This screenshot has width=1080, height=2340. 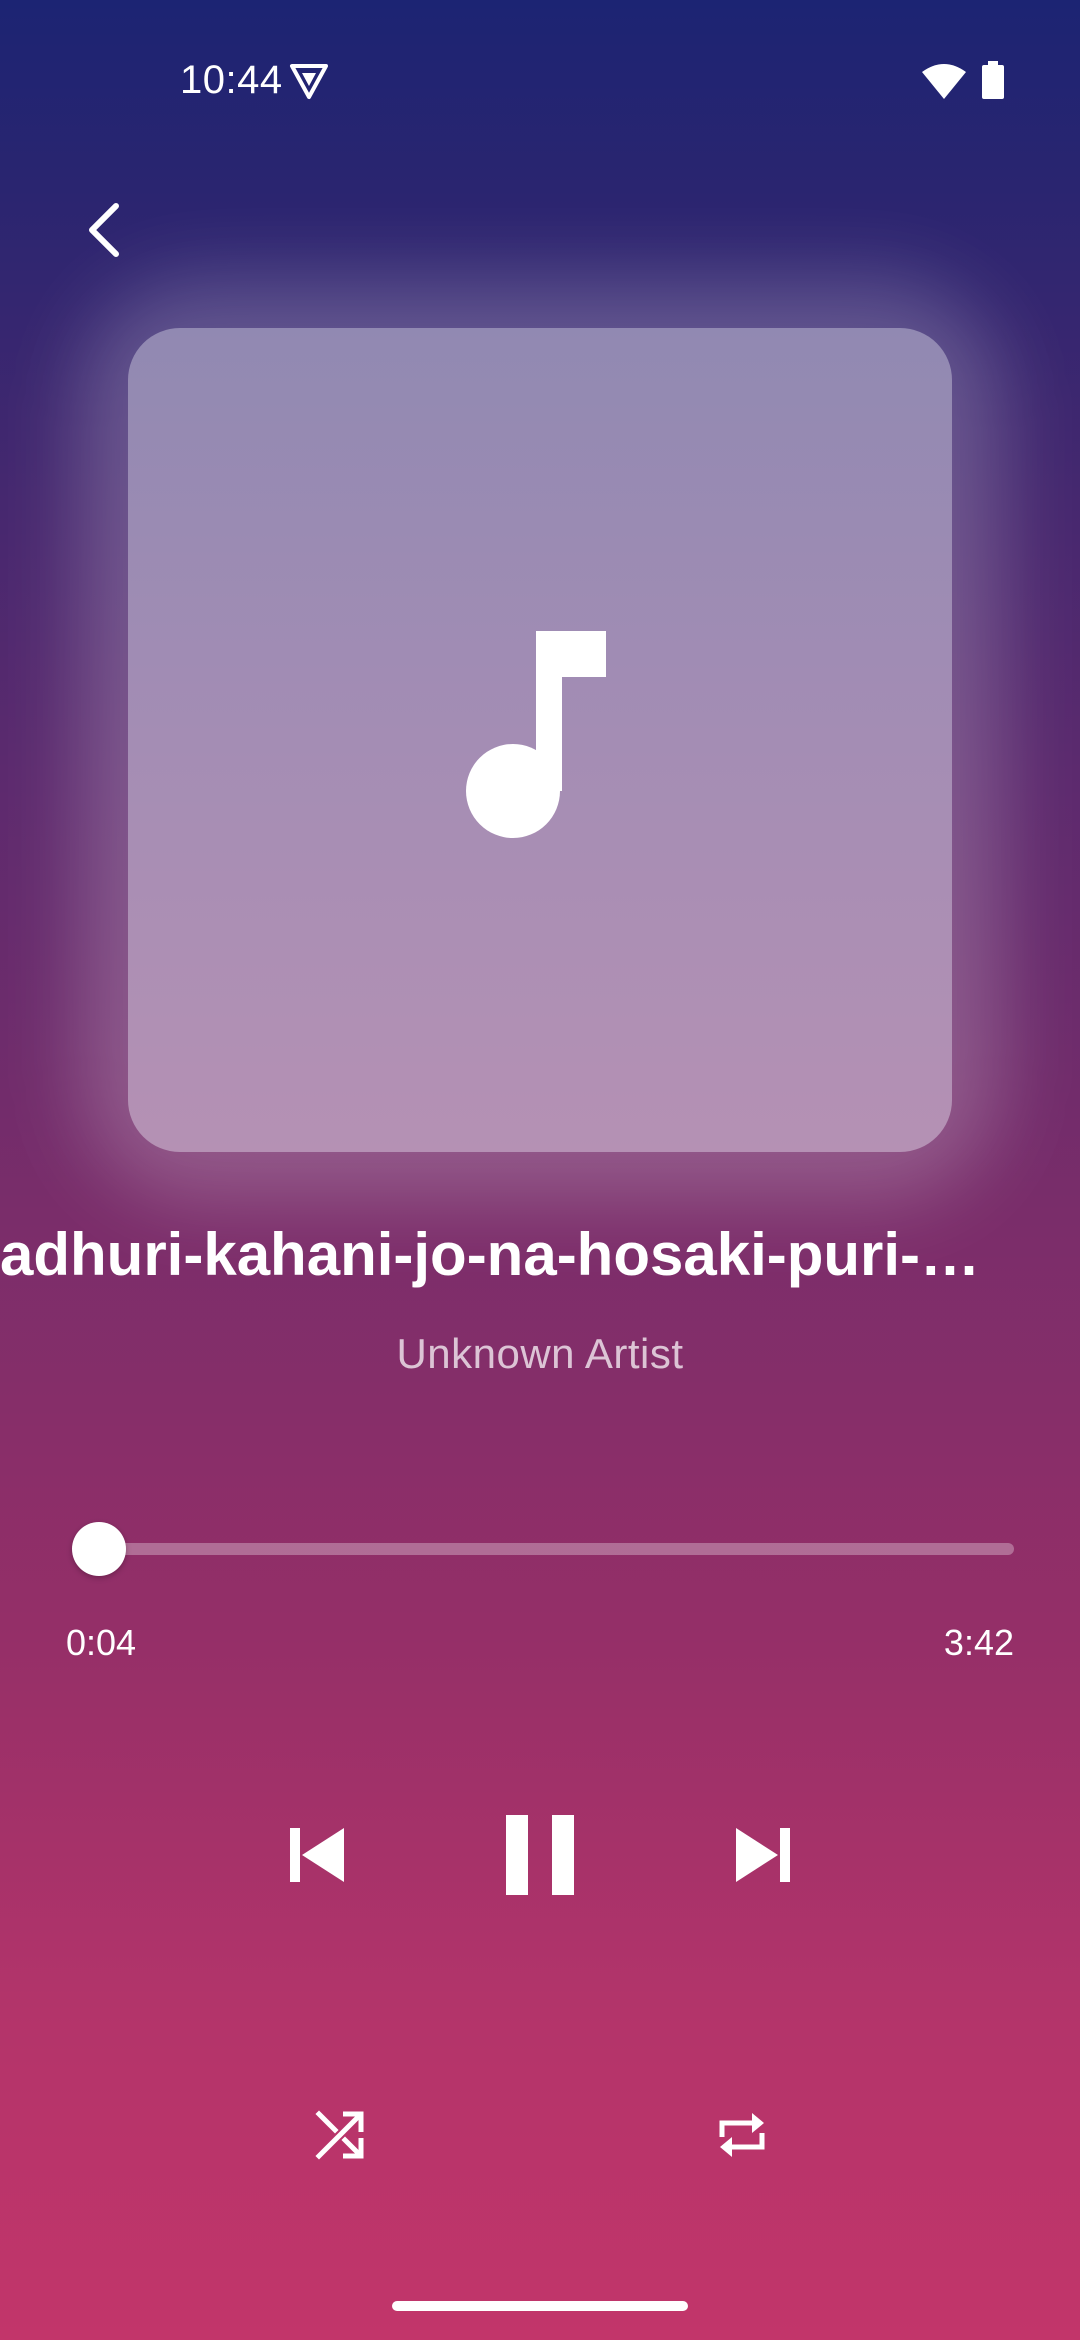 I want to click on wifi-icon, so click(x=944, y=81).